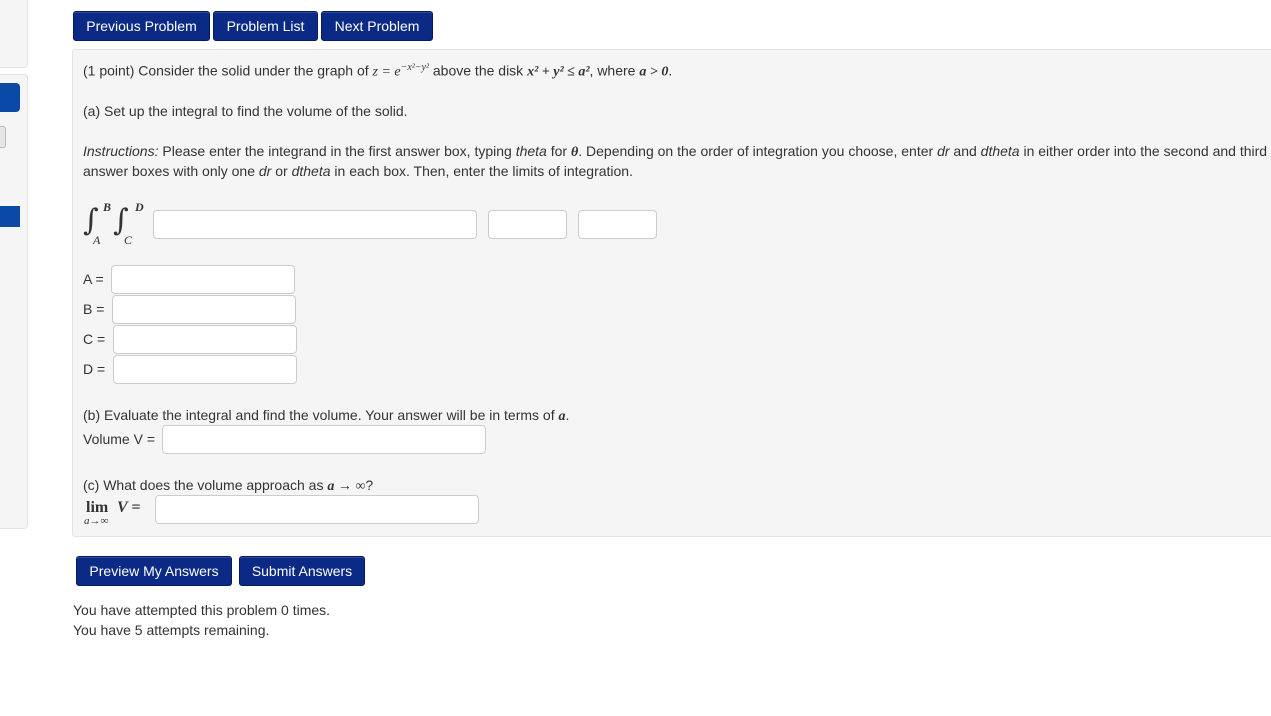 The width and height of the screenshot is (1271, 716). What do you see at coordinates (94, 309) in the screenshot?
I see `limit-b-label: B =` at bounding box center [94, 309].